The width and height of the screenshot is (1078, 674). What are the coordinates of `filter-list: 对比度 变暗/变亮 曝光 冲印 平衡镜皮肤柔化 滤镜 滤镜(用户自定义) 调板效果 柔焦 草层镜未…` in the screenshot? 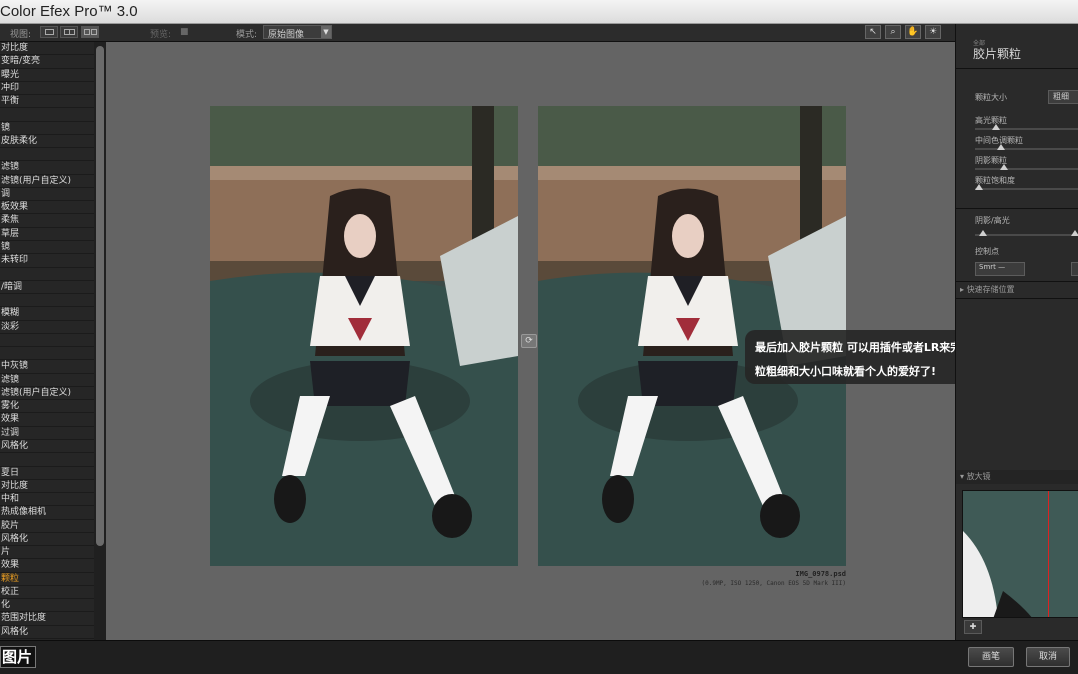 It's located at (47, 341).